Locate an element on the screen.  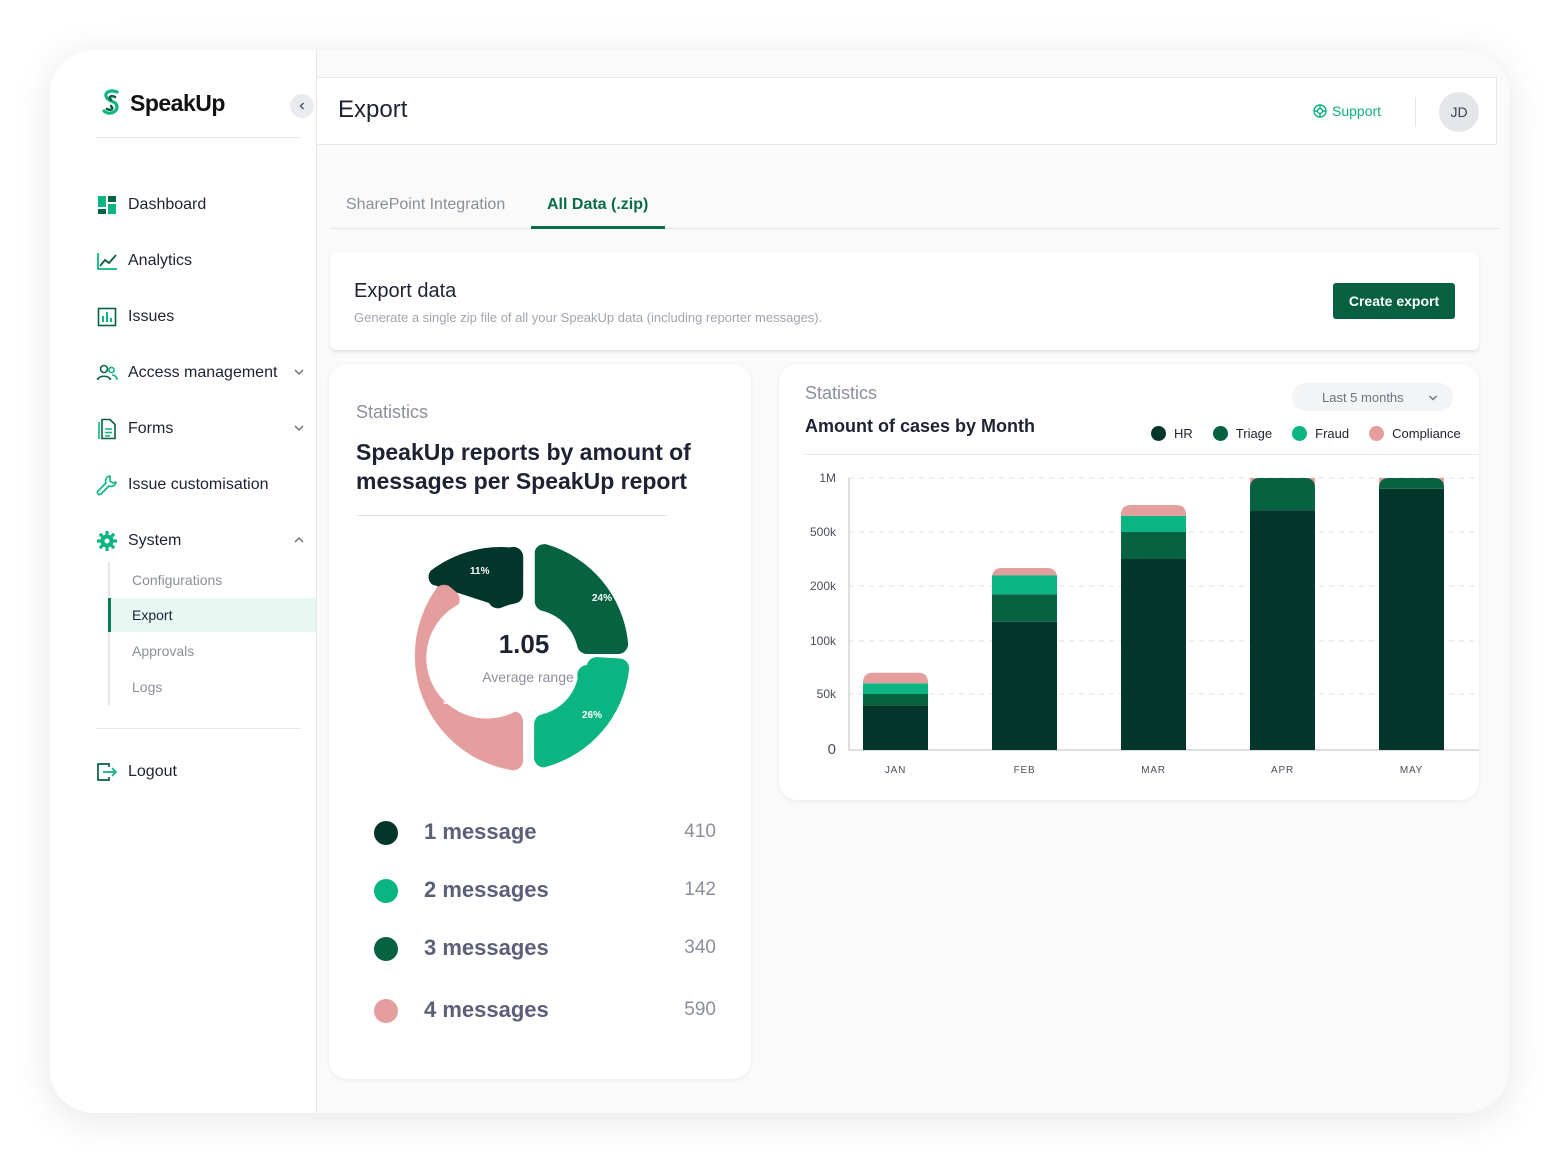
donut-segment-label: 11% is located at coordinates (480, 571).